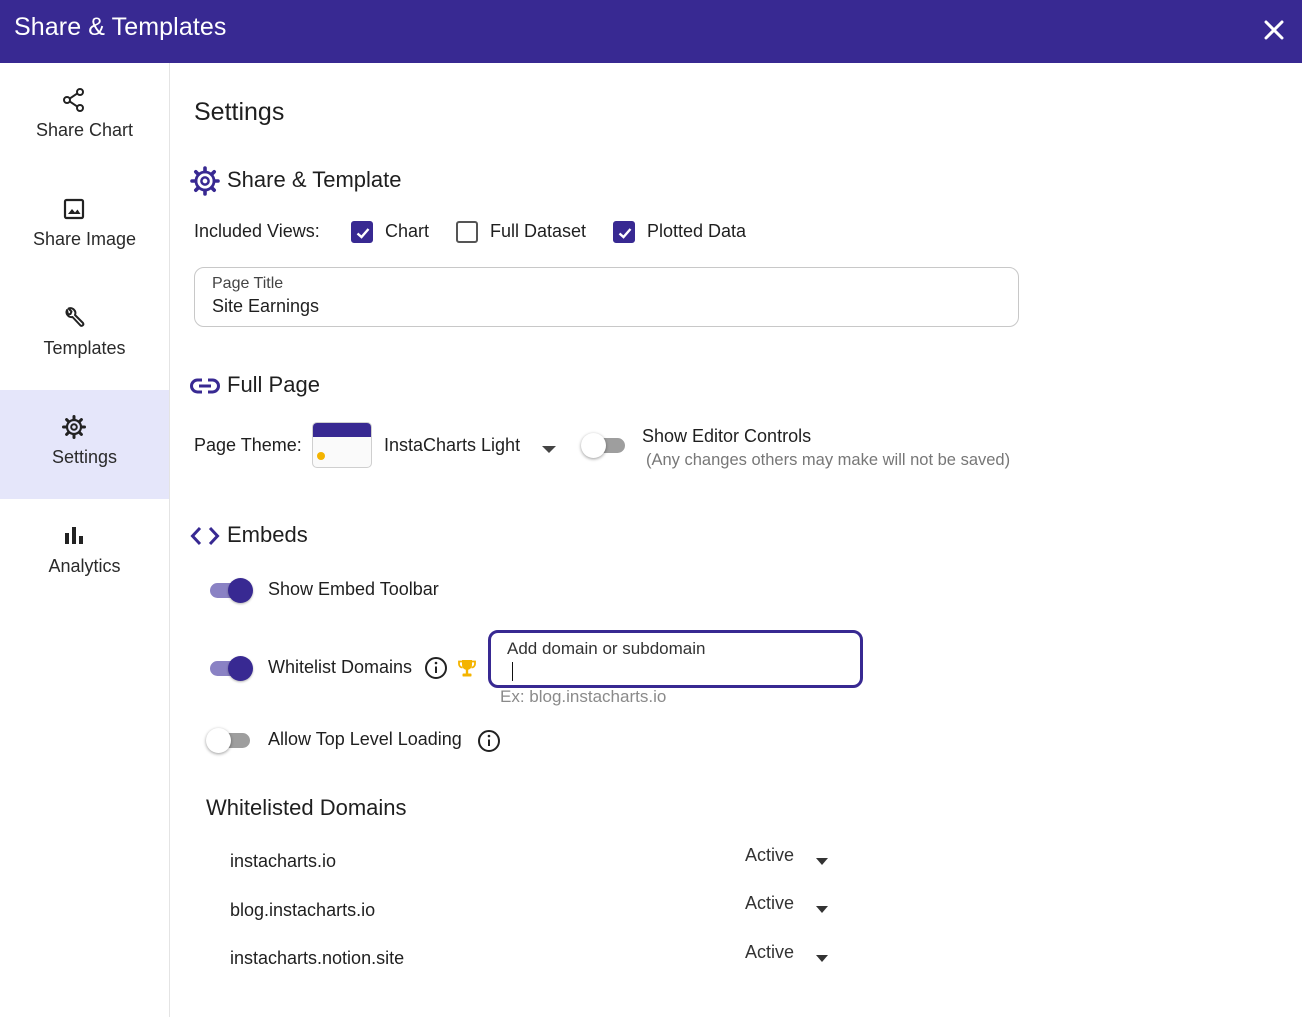  Describe the element at coordinates (624, 232) in the screenshot. I see `checkbox-plotted-data` at that location.